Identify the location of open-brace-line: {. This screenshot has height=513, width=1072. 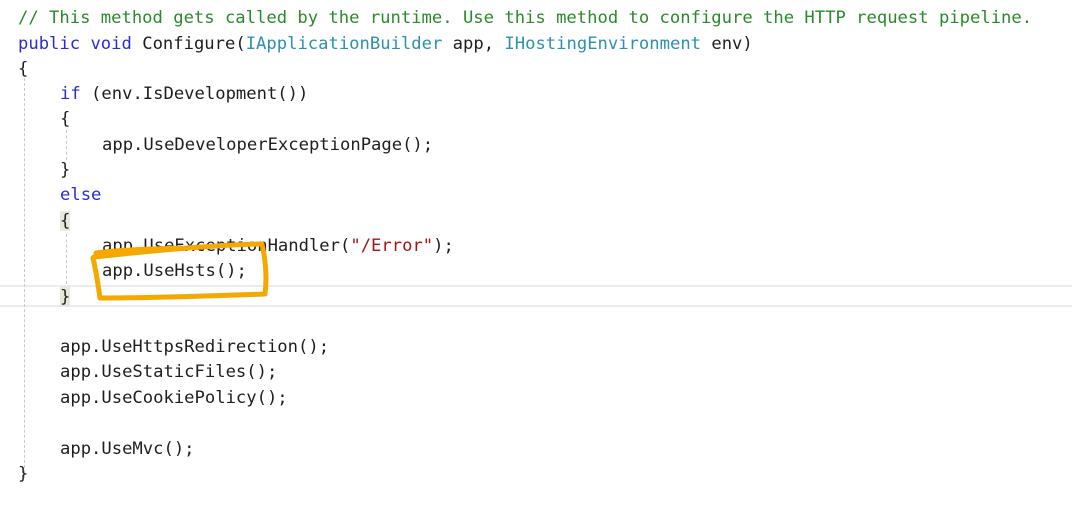
(23, 69).